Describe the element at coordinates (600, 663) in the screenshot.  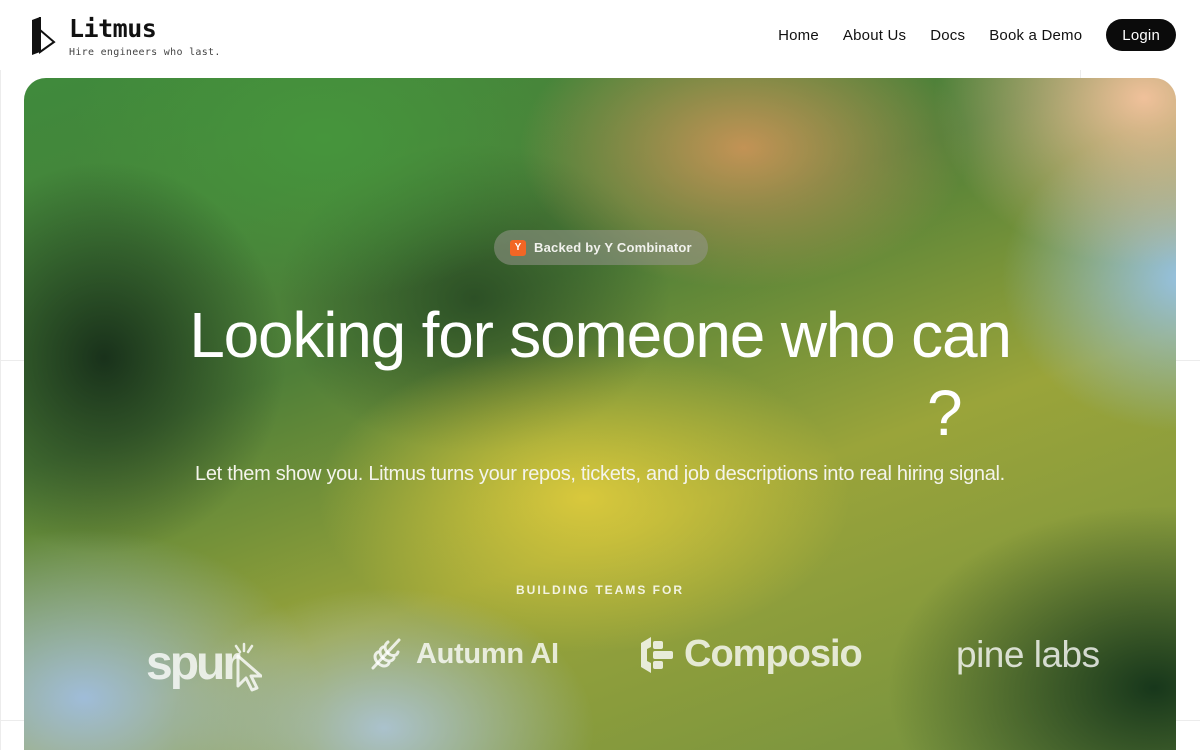
I see `customer-logos-row: spur Autumn AI Composio pine labs` at that location.